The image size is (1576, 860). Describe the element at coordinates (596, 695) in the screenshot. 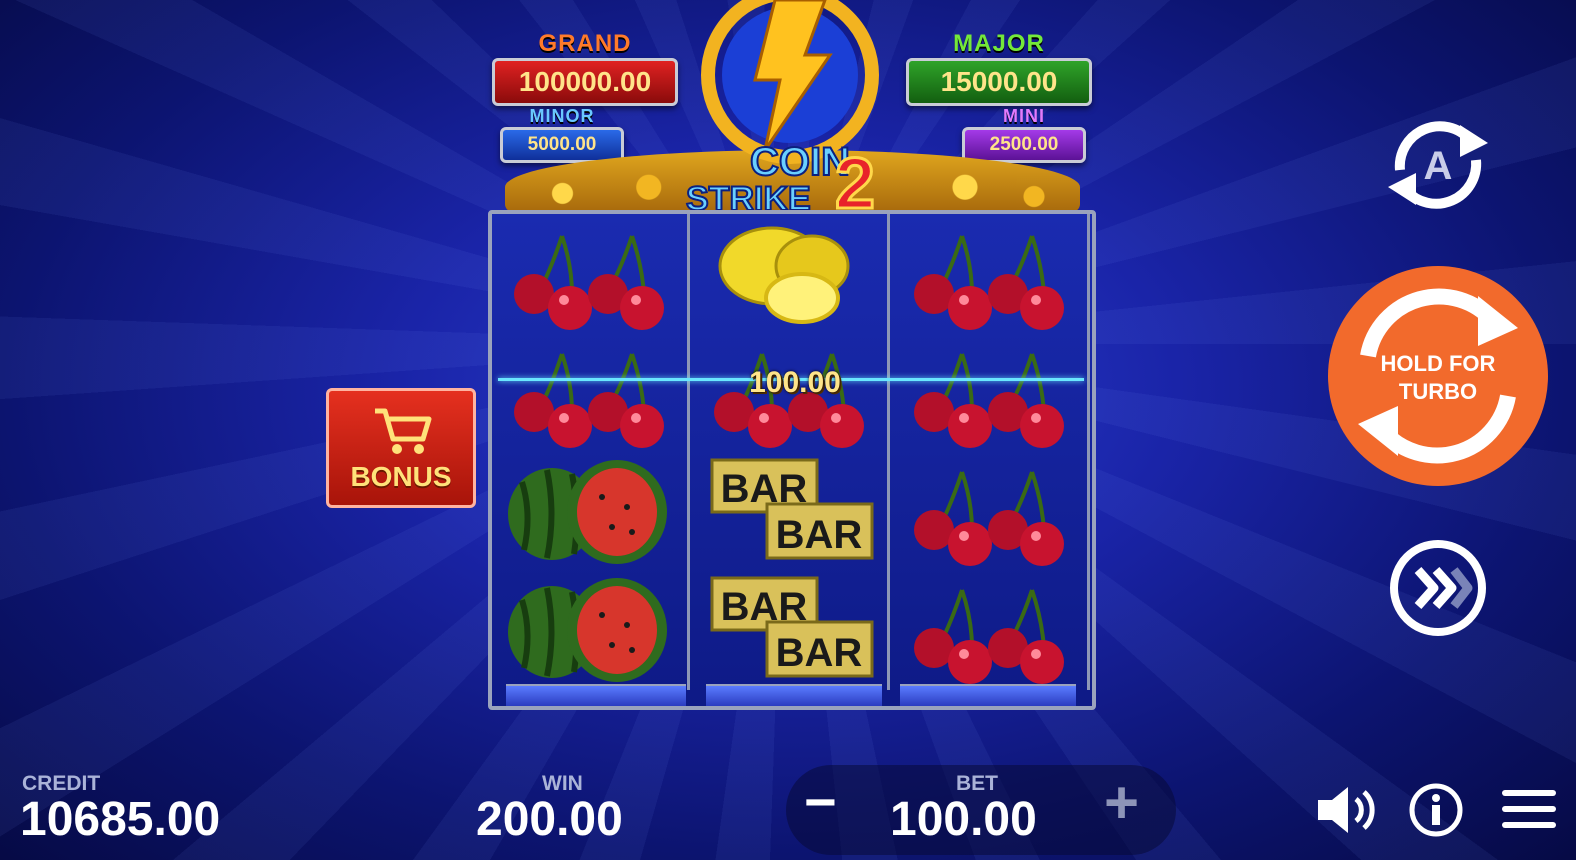

I see `reel-1-progress` at that location.